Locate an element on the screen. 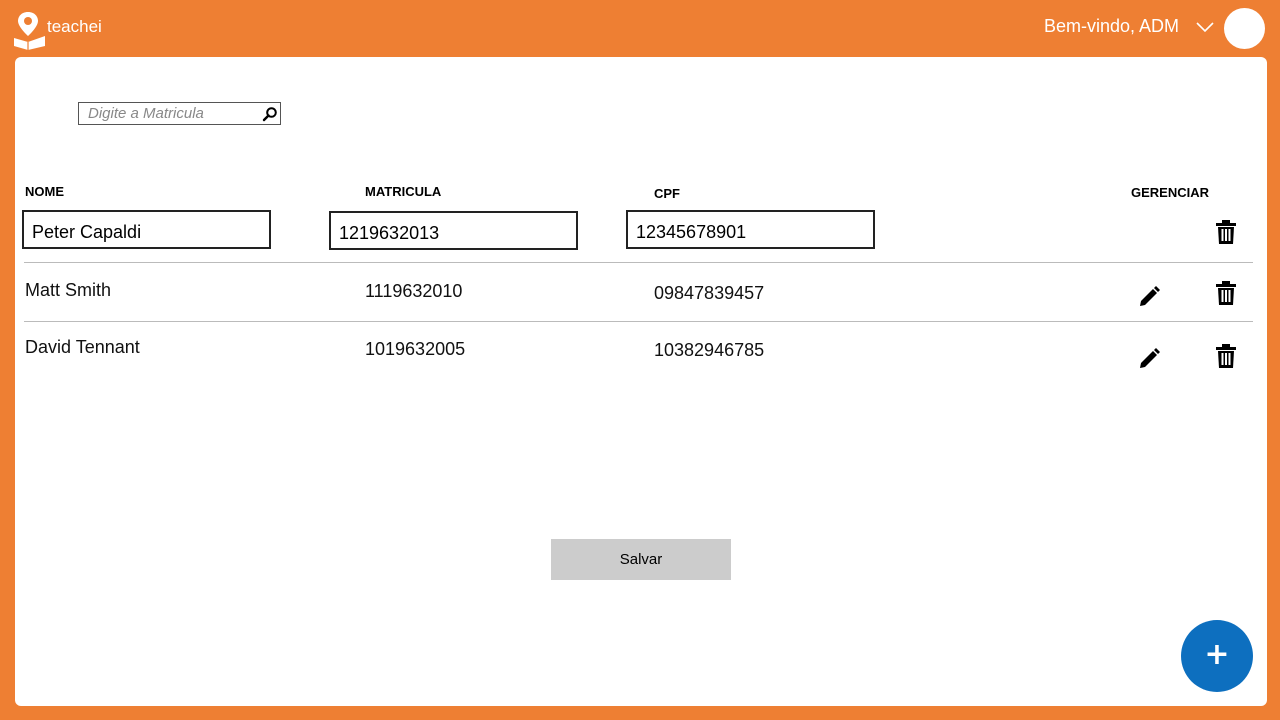 The height and width of the screenshot is (720, 1280). avatar is located at coordinates (1244, 28).